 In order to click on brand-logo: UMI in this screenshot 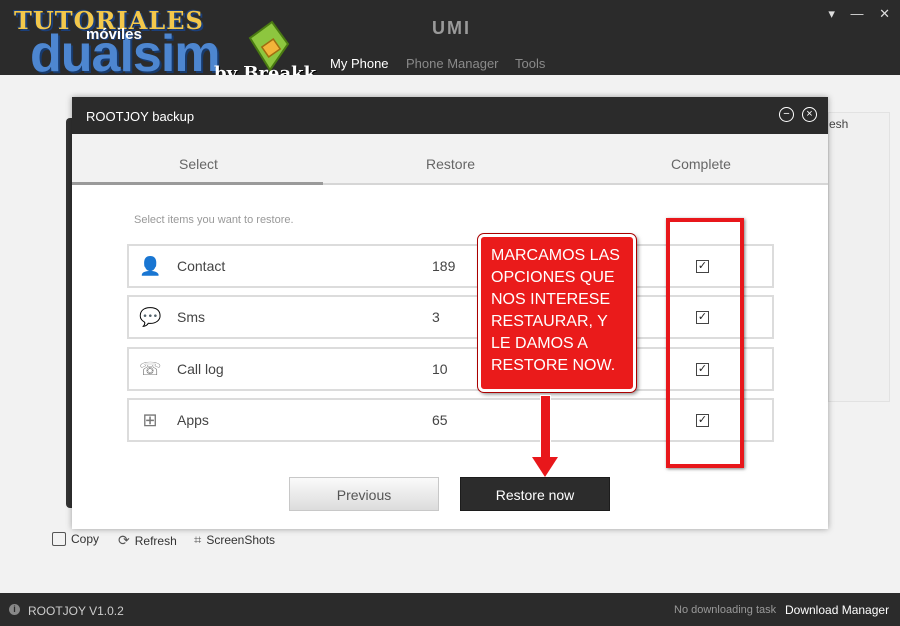, I will do `click(451, 28)`.